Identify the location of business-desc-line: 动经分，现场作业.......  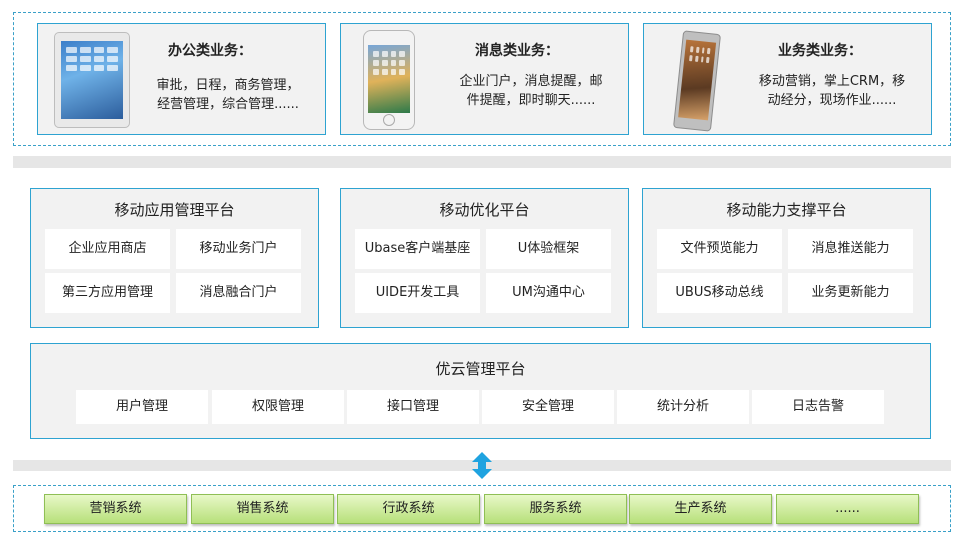
(832, 100).